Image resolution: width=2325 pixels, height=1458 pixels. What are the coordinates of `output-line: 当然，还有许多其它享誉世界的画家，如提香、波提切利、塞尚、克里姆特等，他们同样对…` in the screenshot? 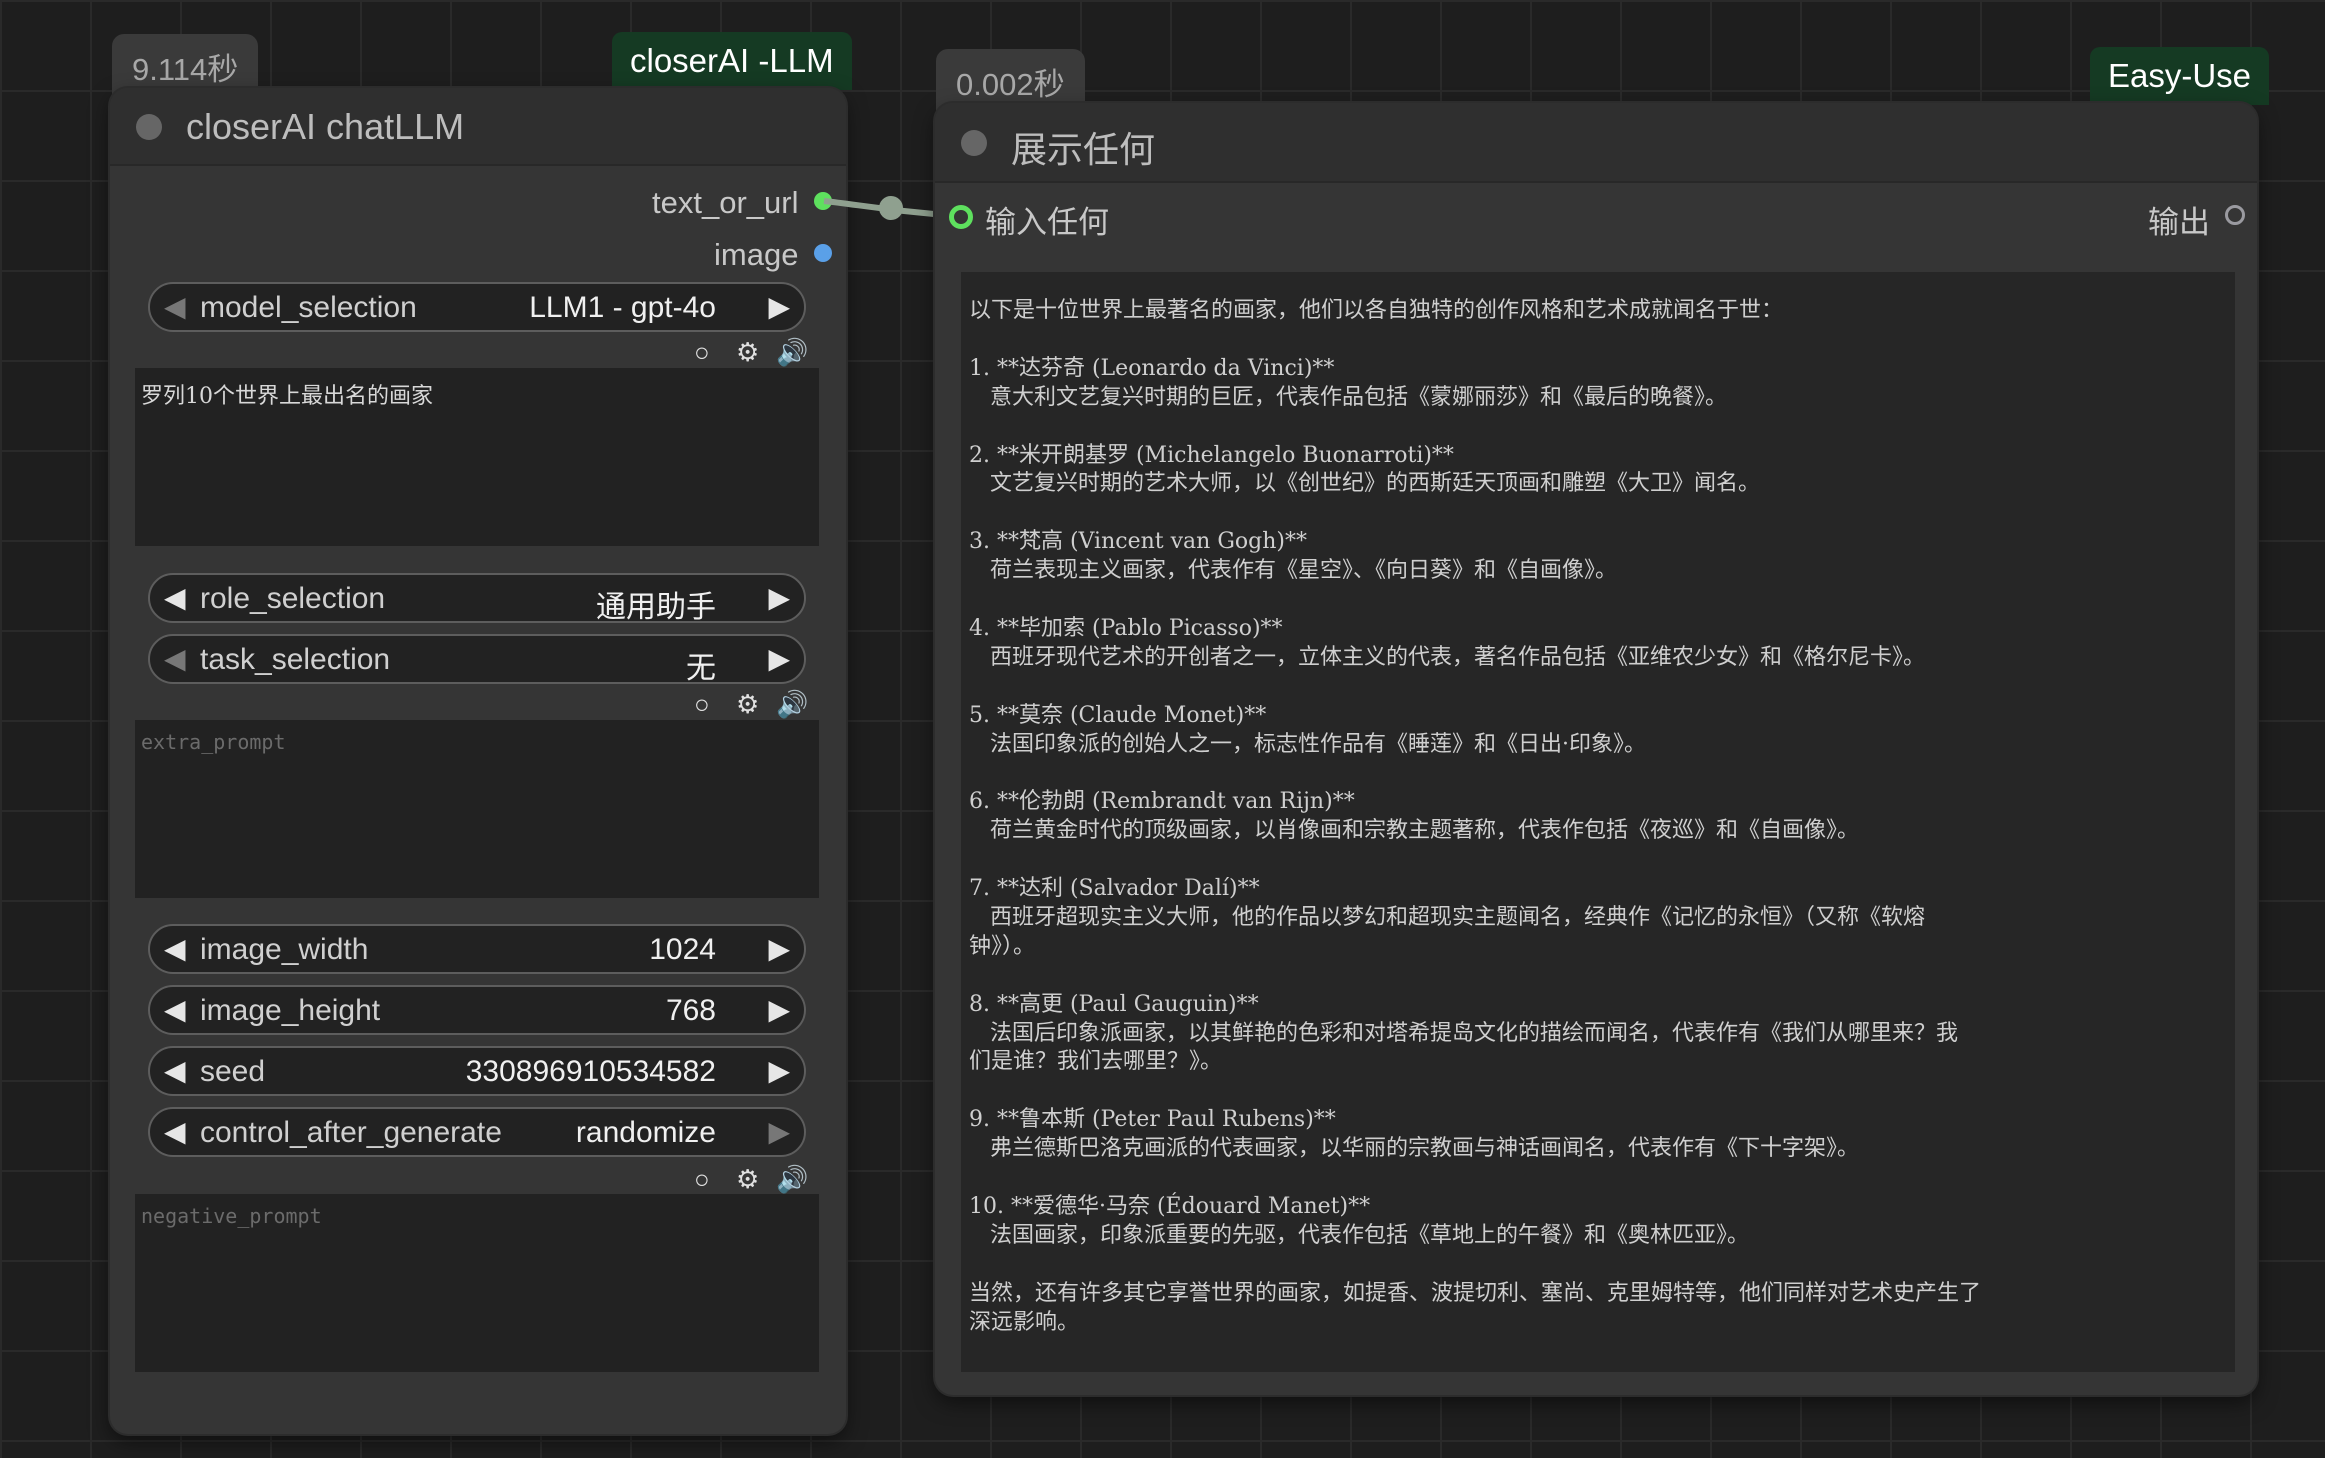 It's located at (1475, 1293).